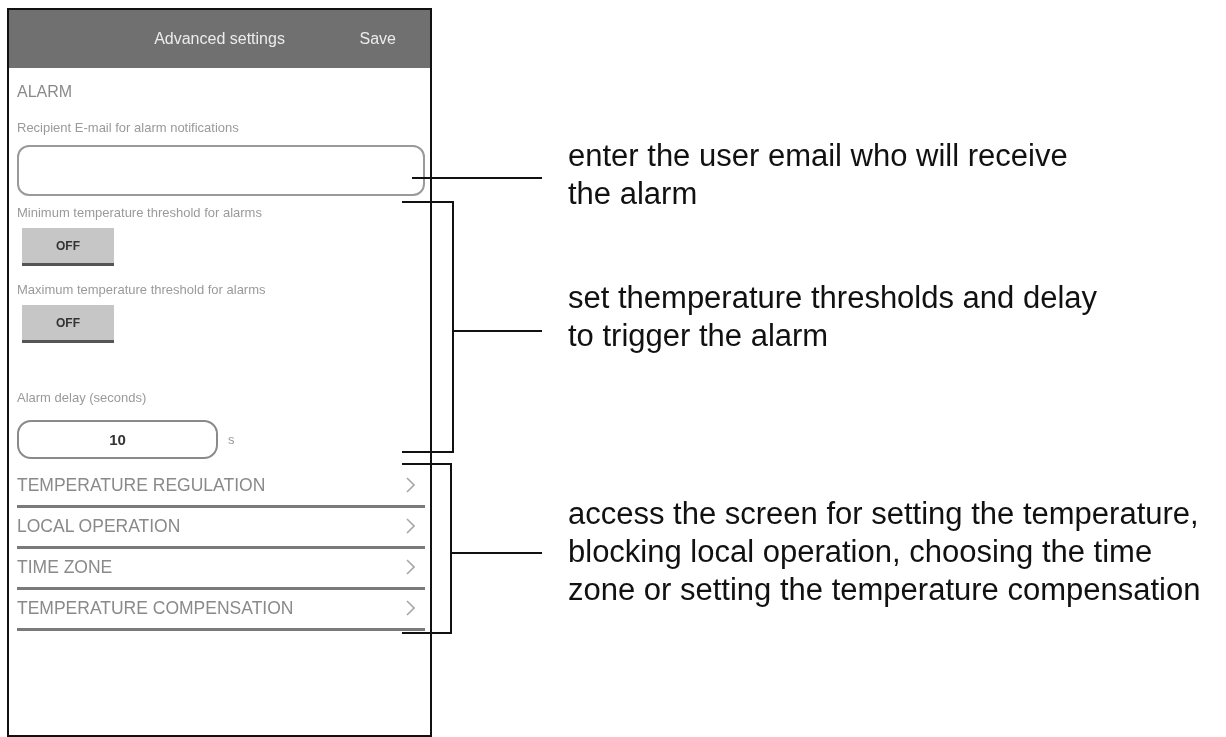 The width and height of the screenshot is (1226, 737). I want to click on unit-label: s, so click(231, 439).